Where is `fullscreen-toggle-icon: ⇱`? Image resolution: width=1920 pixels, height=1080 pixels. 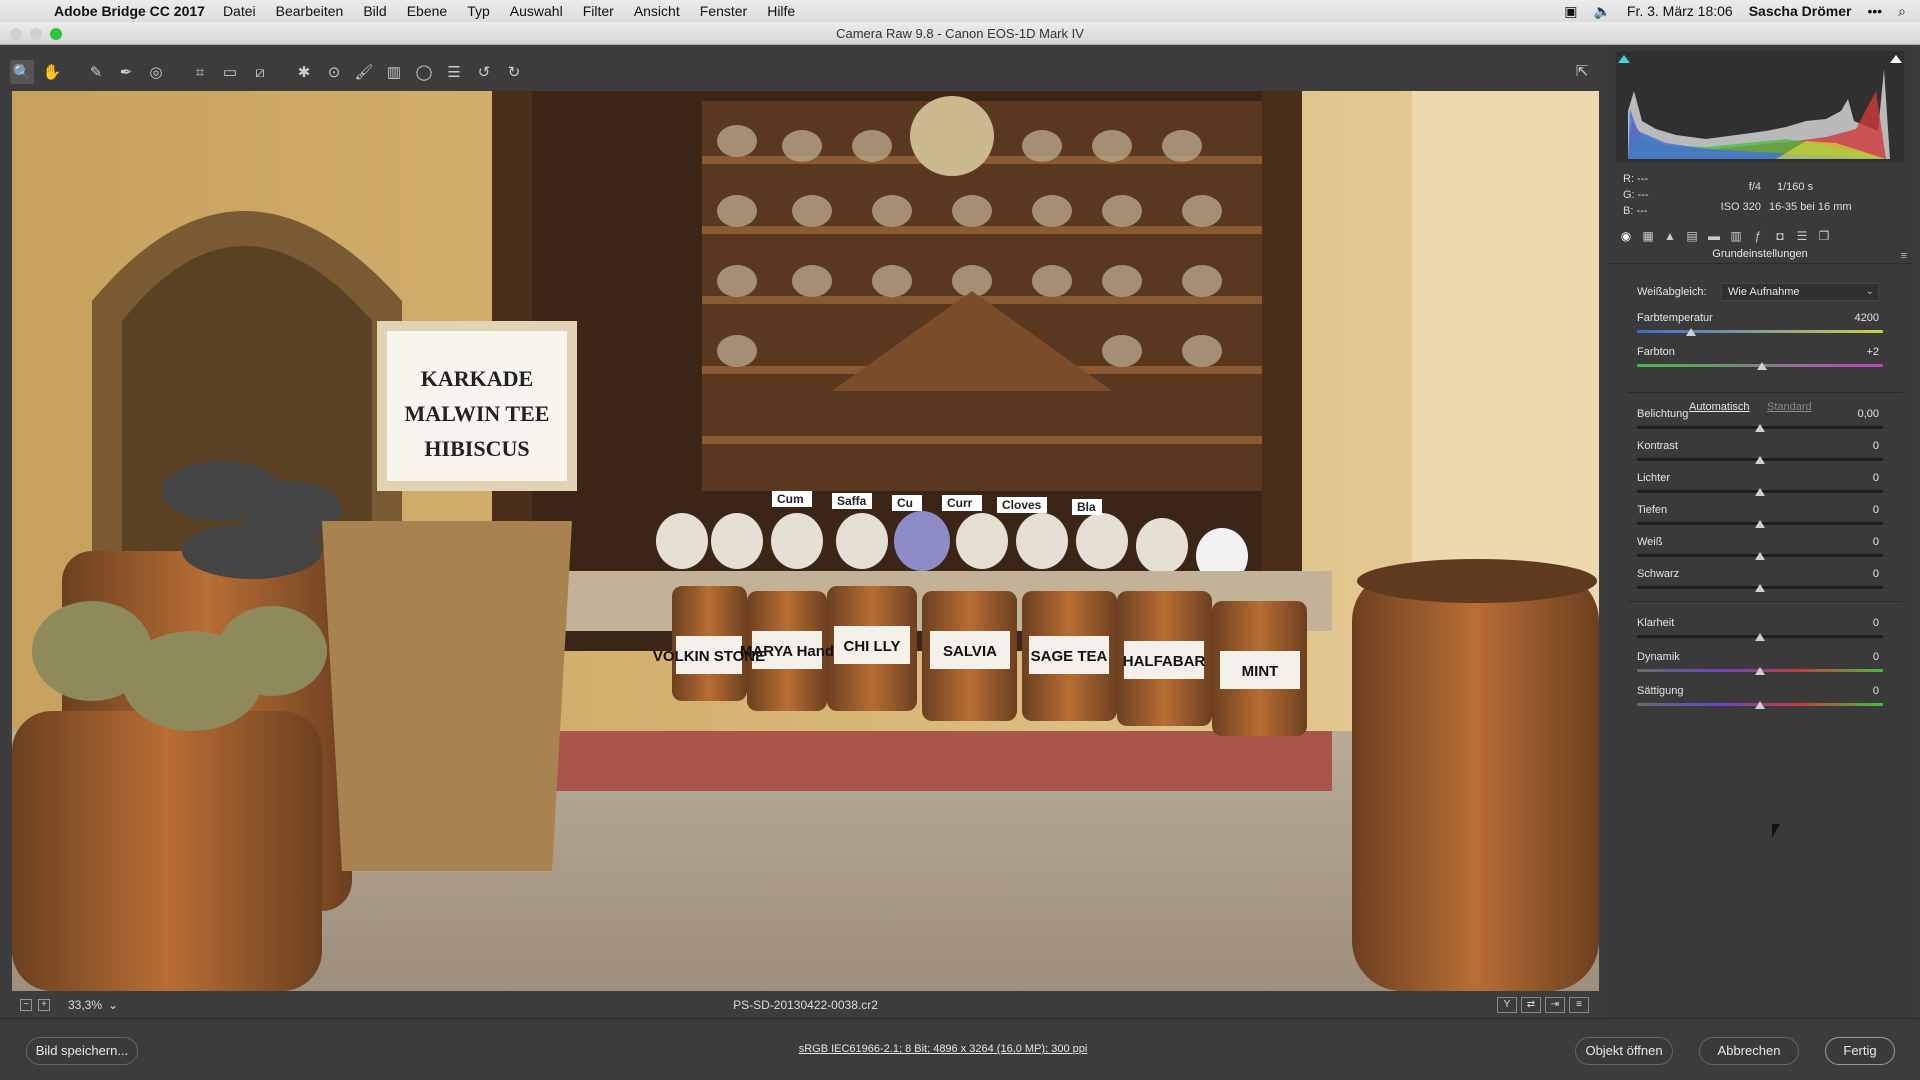
fullscreen-toggle-icon: ⇱ is located at coordinates (1582, 72).